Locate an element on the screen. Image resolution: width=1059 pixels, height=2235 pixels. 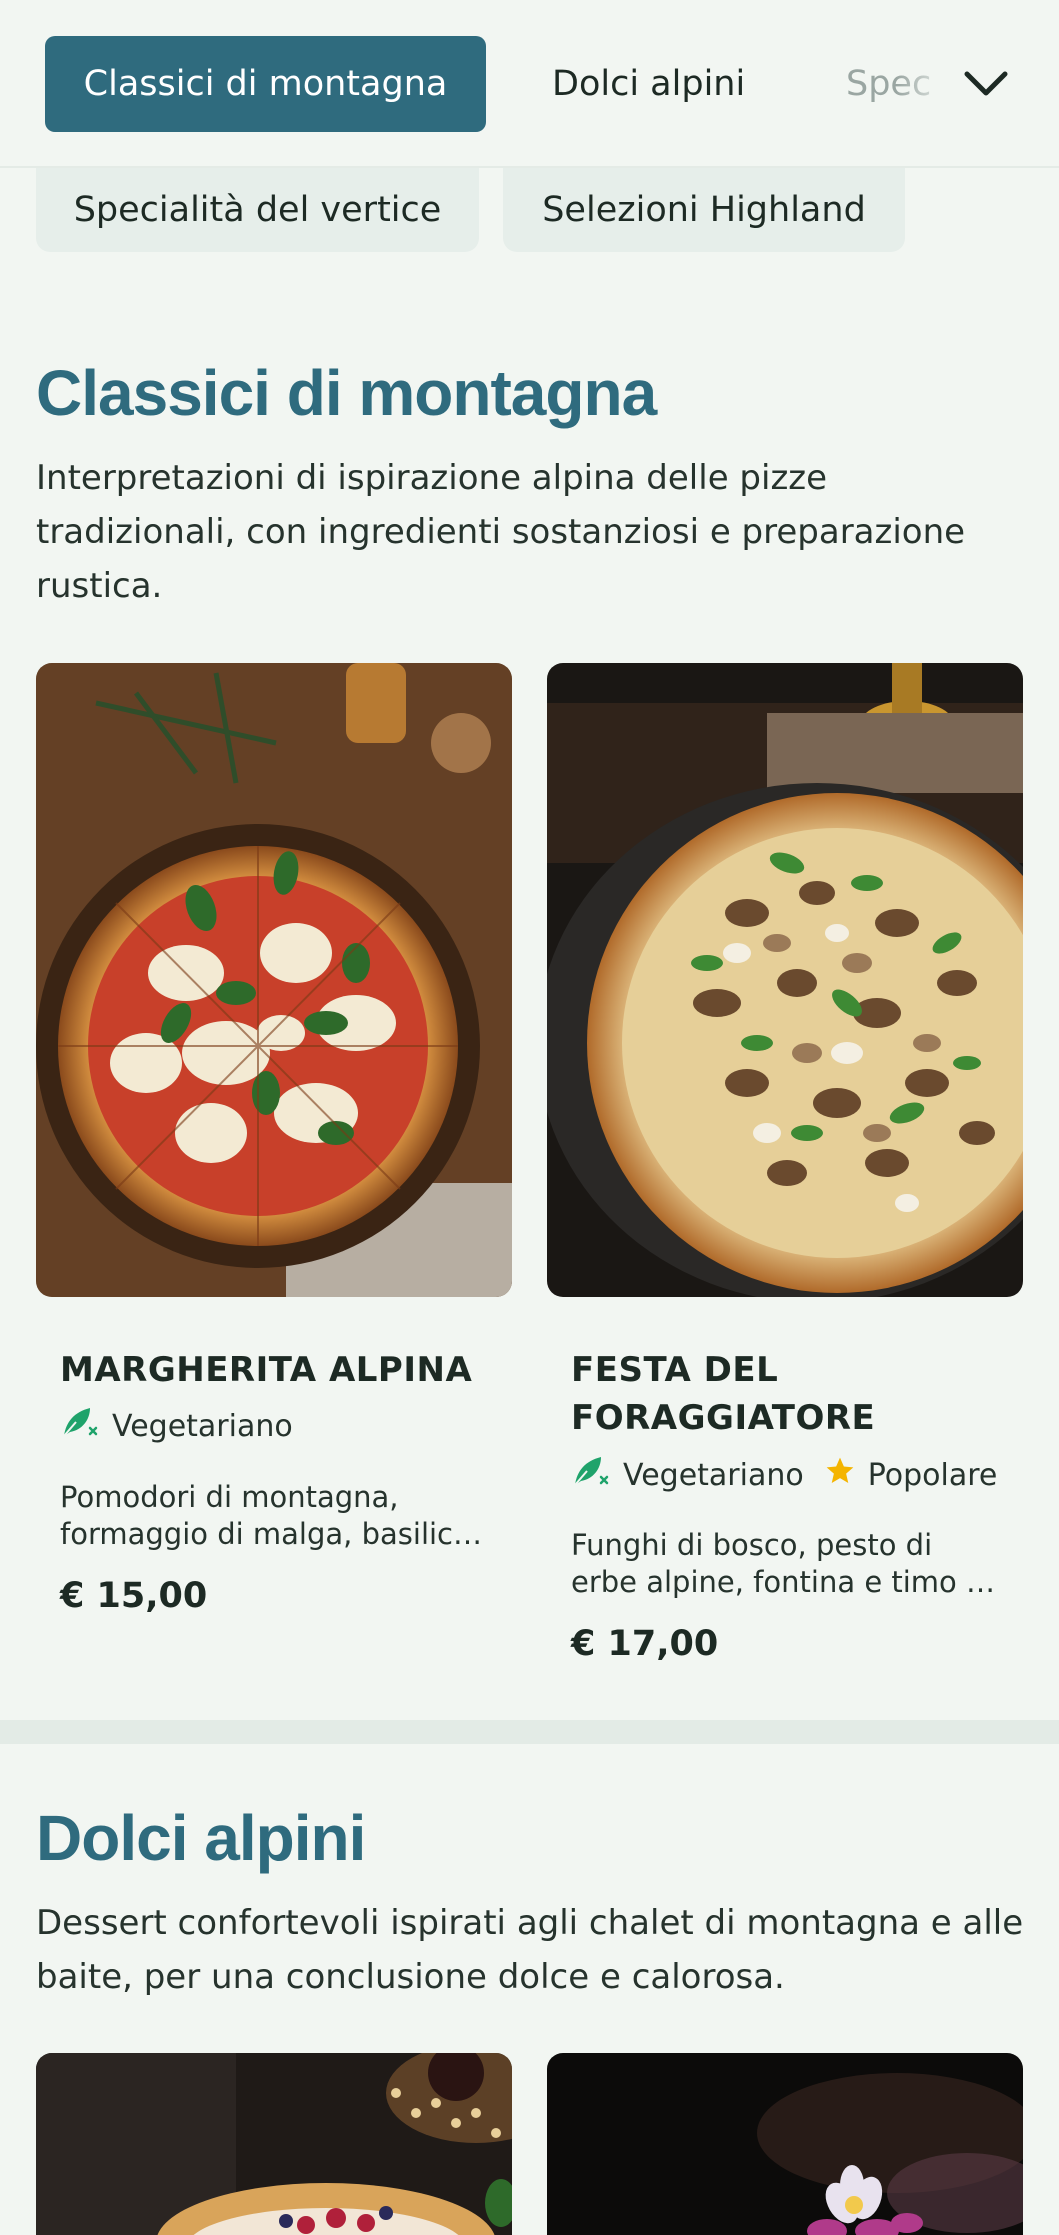
section-divider is located at coordinates (529, 1732).